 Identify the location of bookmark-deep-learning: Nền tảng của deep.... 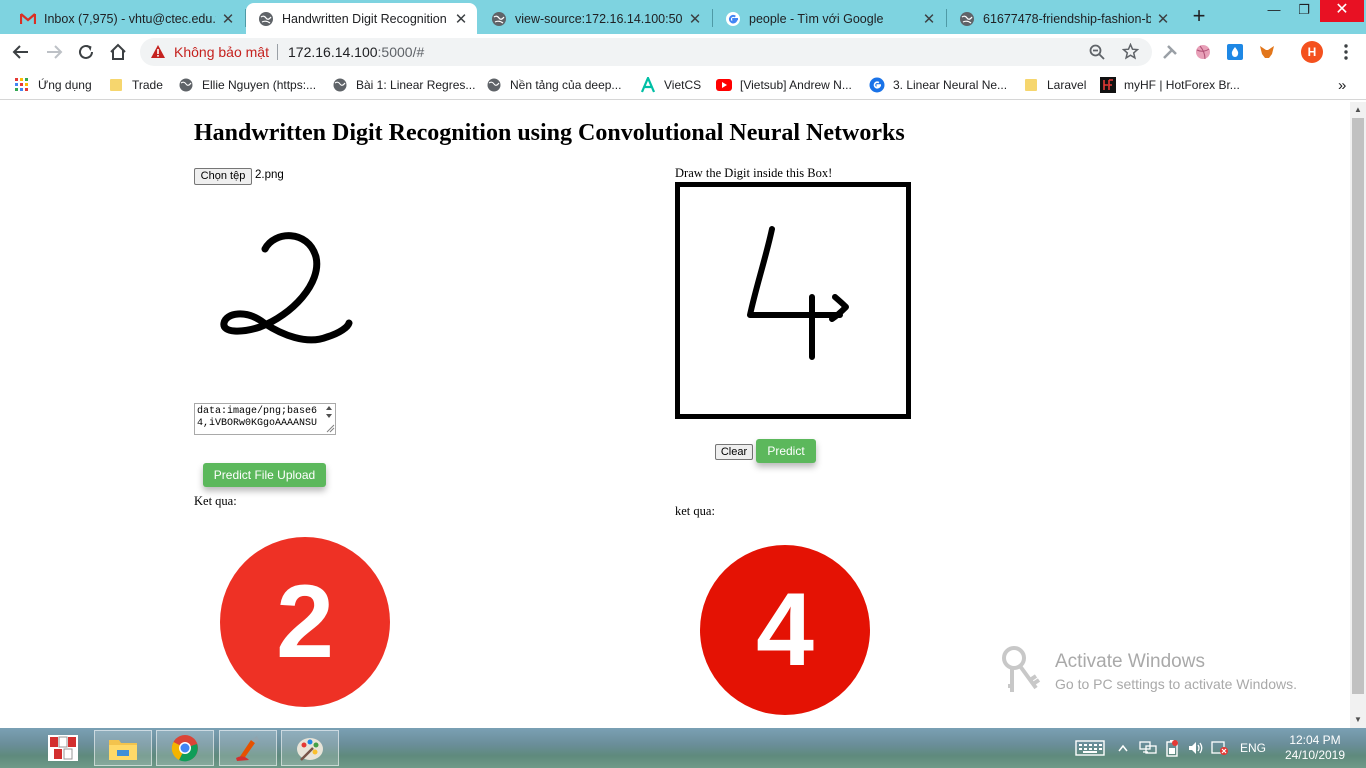
(553, 85).